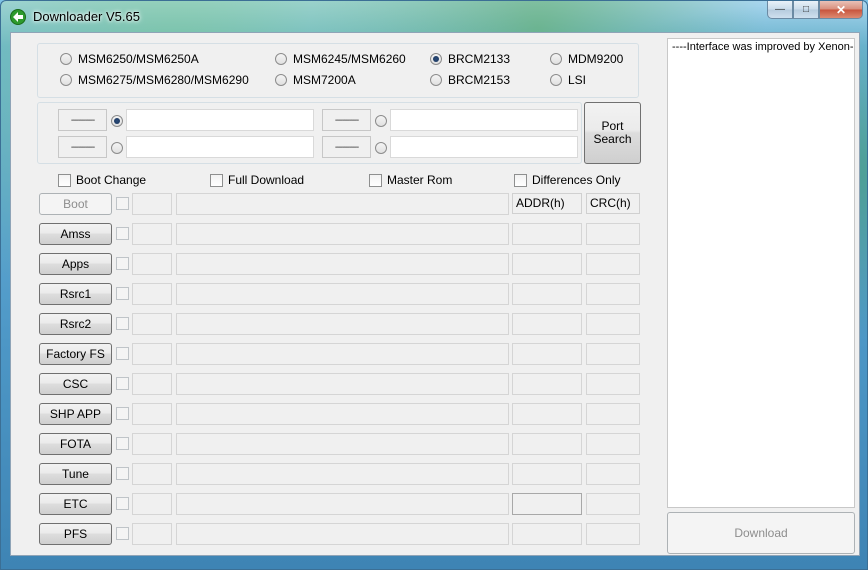 Image resolution: width=868 pixels, height=570 pixels. What do you see at coordinates (75, 264) in the screenshot?
I see `file-select-button: Apps` at bounding box center [75, 264].